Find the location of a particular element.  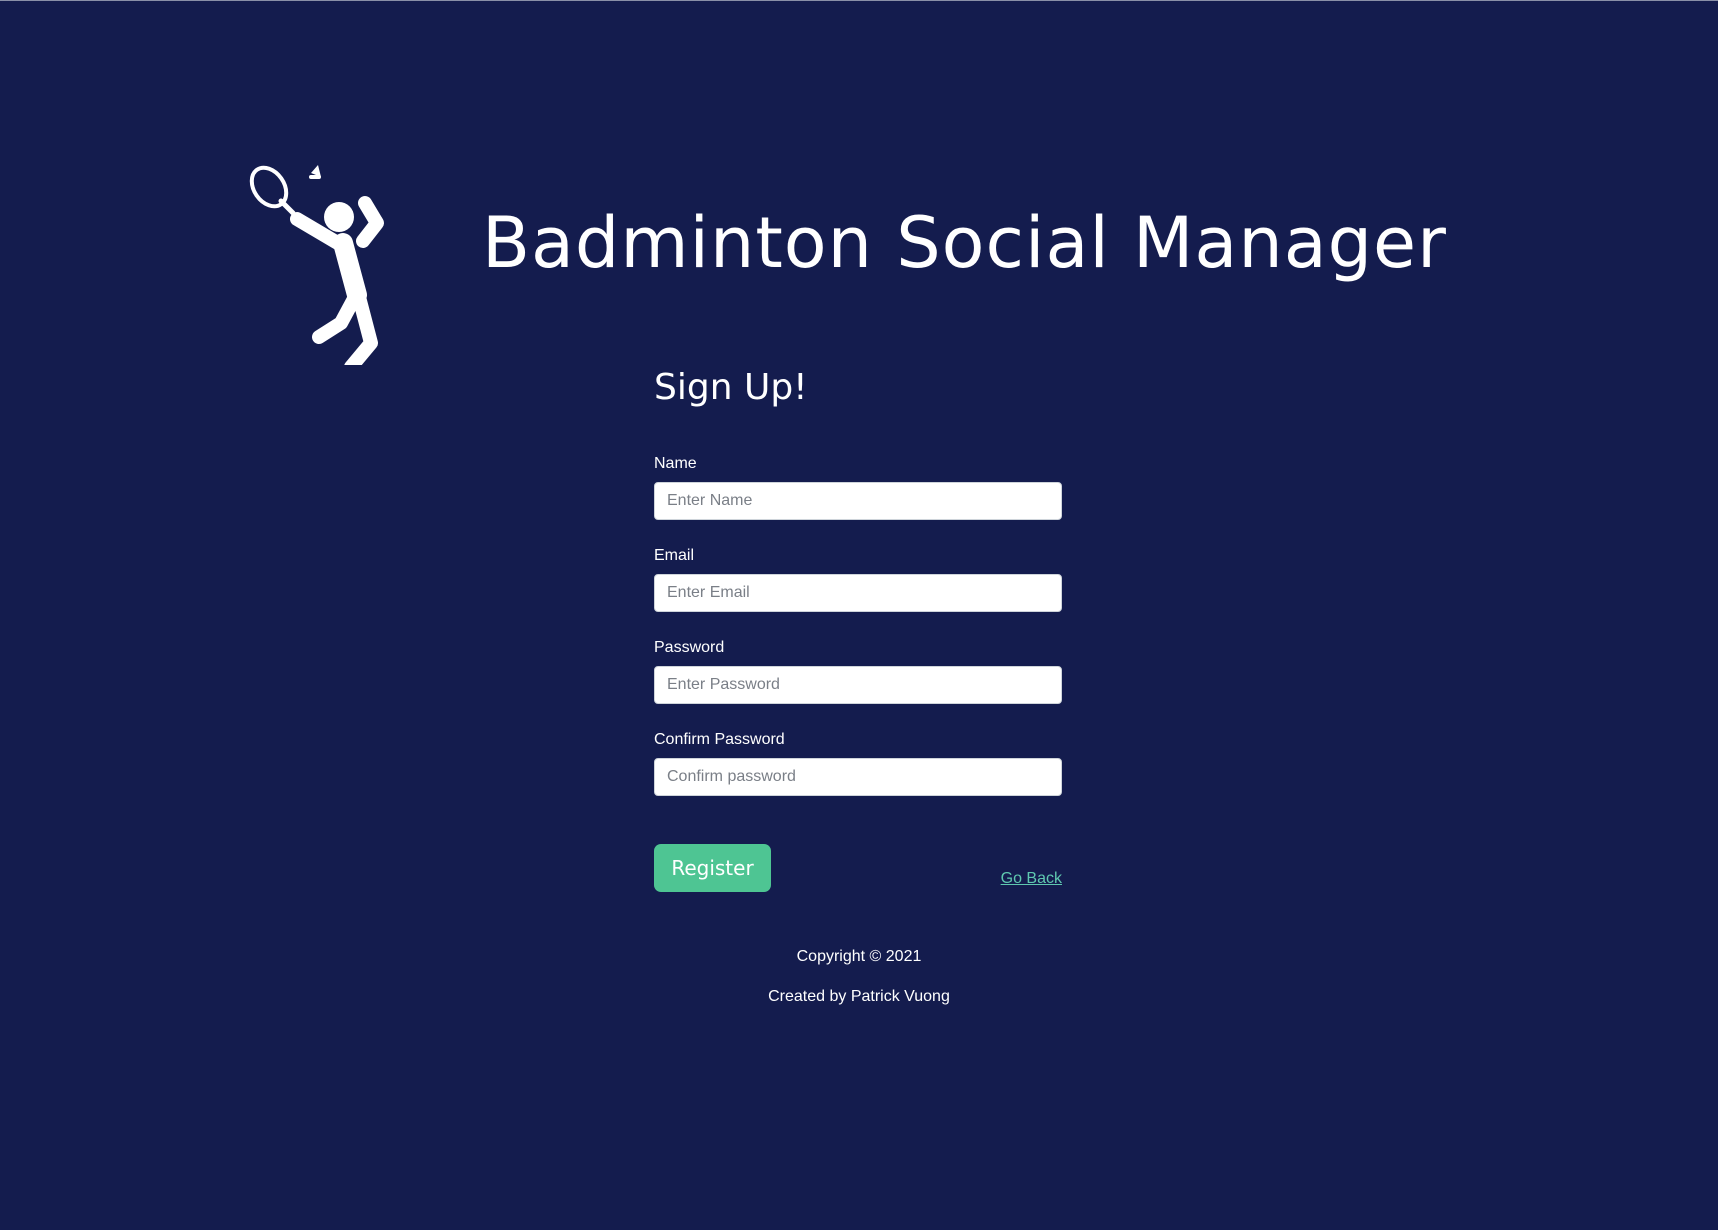

name-field-group: Name is located at coordinates (858, 487).